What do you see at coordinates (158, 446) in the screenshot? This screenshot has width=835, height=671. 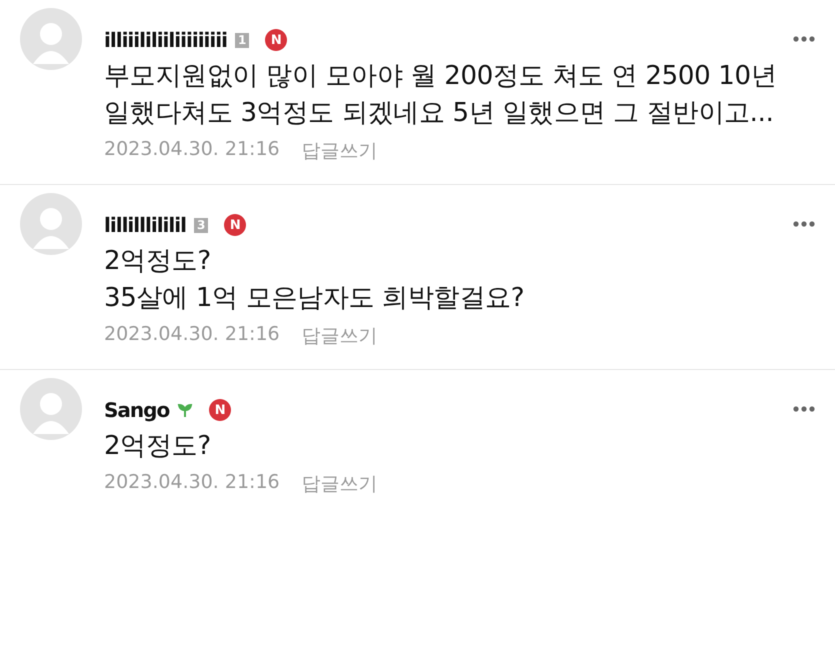 I see `comment-text: 2억정도?` at bounding box center [158, 446].